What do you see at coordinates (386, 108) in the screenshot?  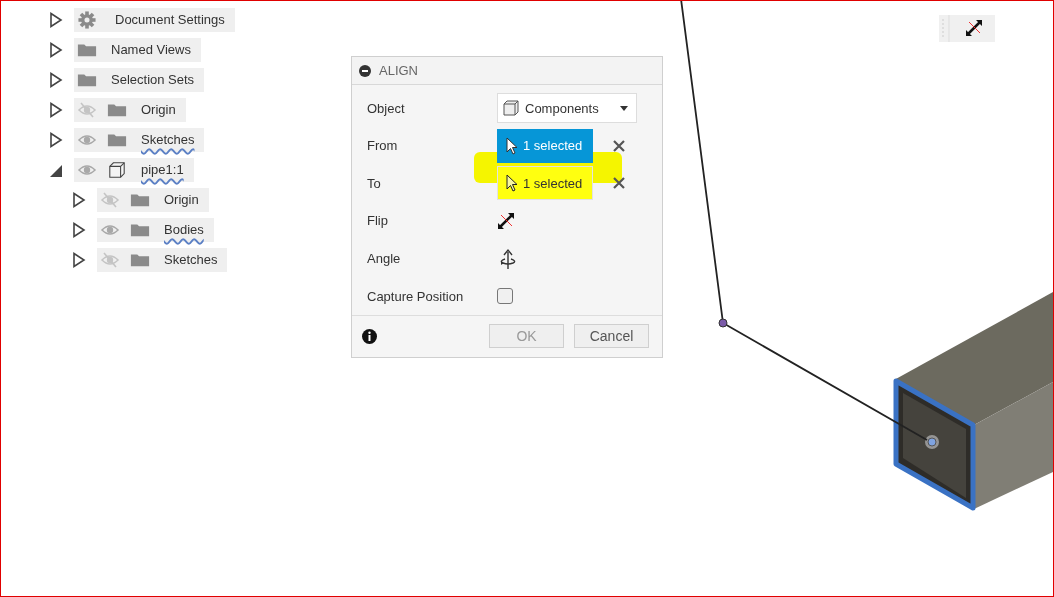 I see `field-label: Object` at bounding box center [386, 108].